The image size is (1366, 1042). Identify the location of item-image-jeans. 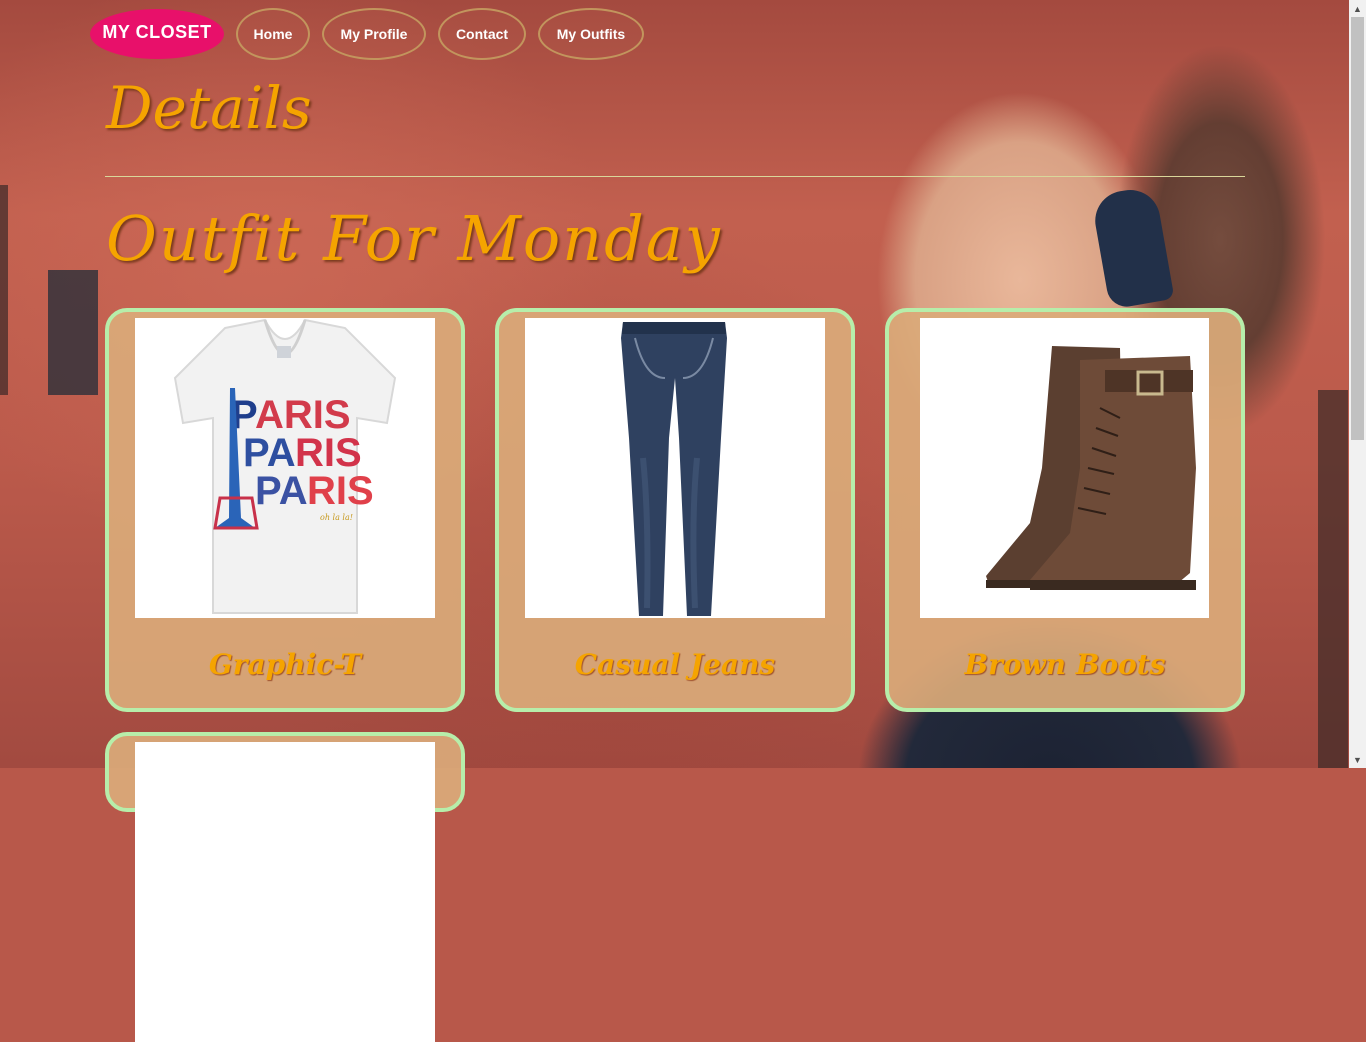
(675, 468).